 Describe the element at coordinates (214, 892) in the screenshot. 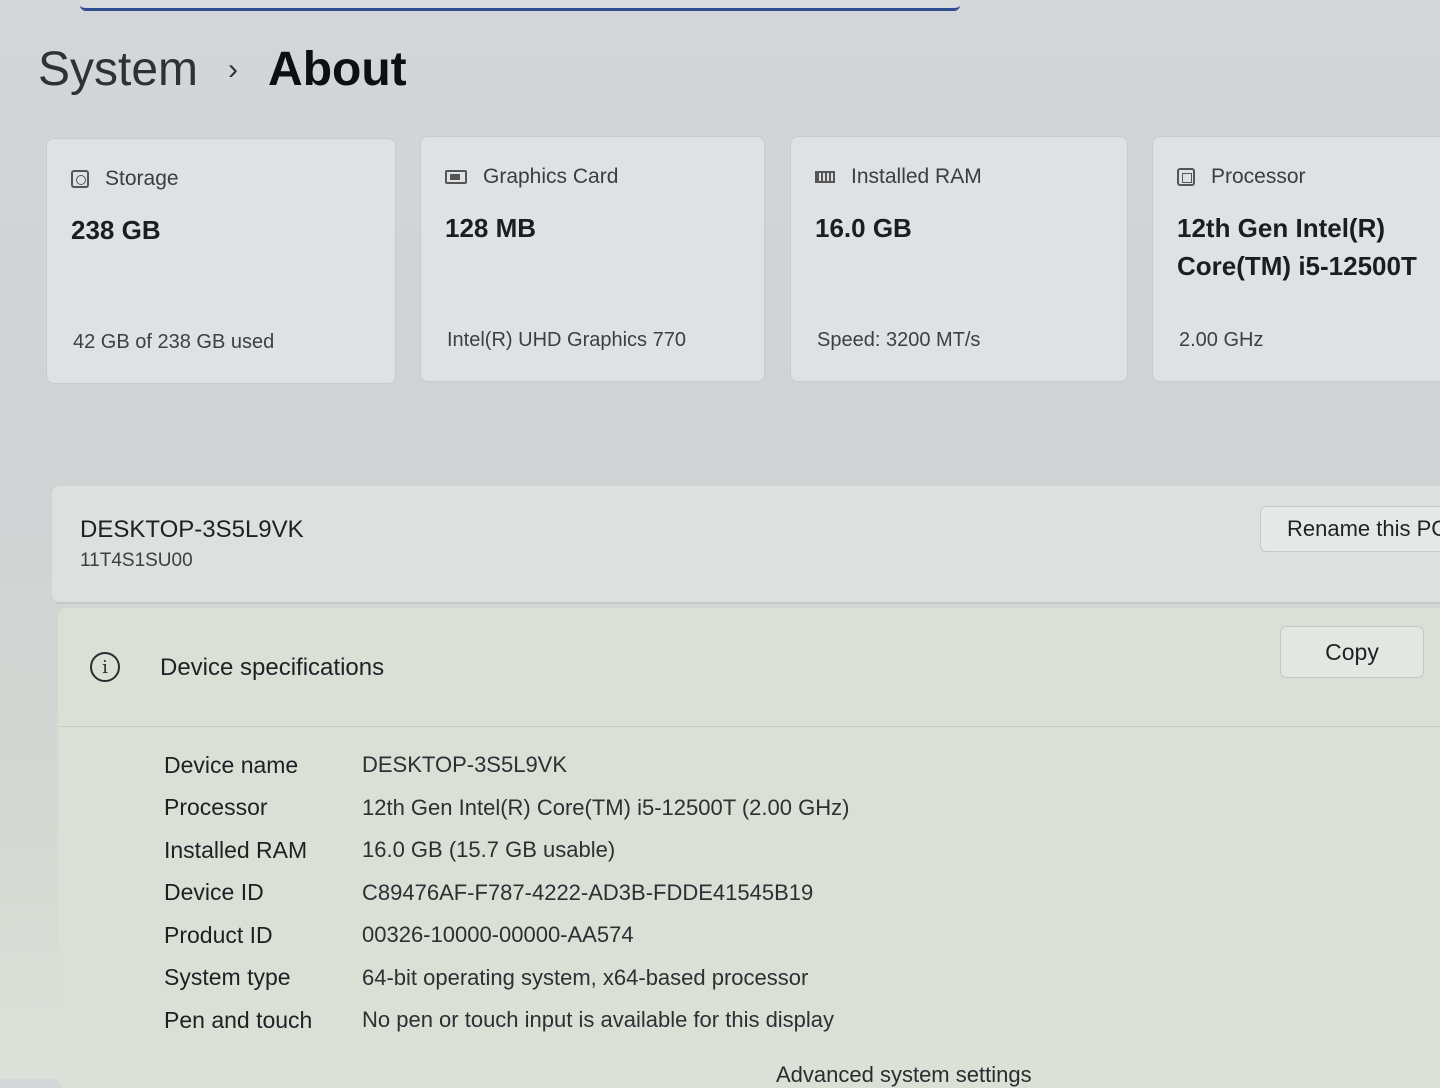

I see `spec-label: Device ID` at that location.